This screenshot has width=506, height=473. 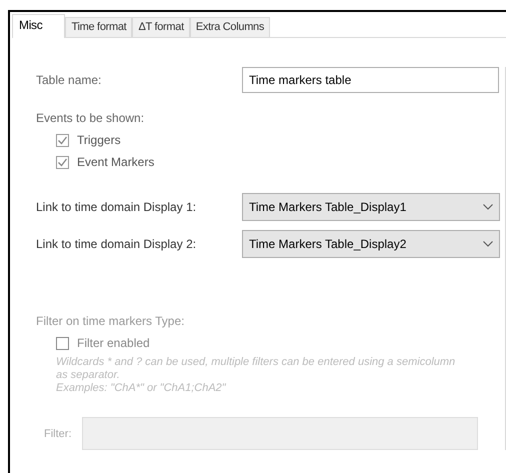 What do you see at coordinates (99, 140) in the screenshot?
I see `checkbox-label: Triggers` at bounding box center [99, 140].